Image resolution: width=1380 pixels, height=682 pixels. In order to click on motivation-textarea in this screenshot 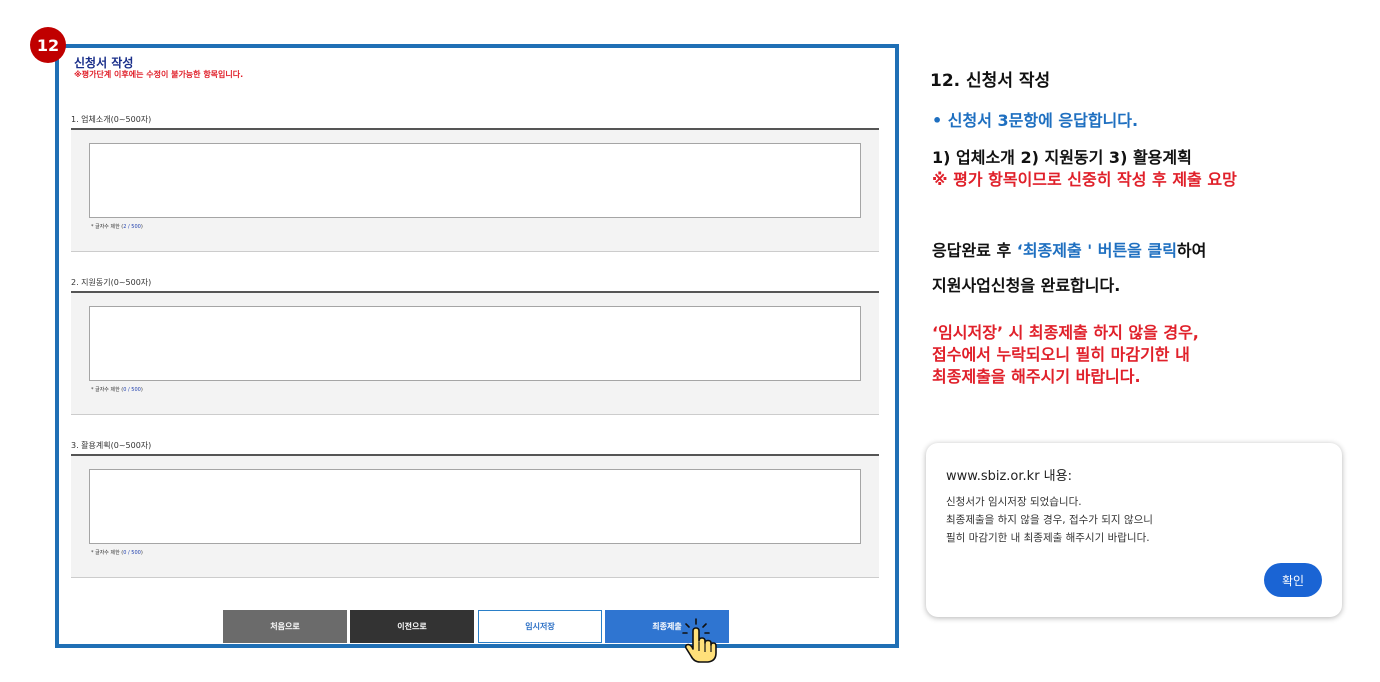, I will do `click(475, 343)`.